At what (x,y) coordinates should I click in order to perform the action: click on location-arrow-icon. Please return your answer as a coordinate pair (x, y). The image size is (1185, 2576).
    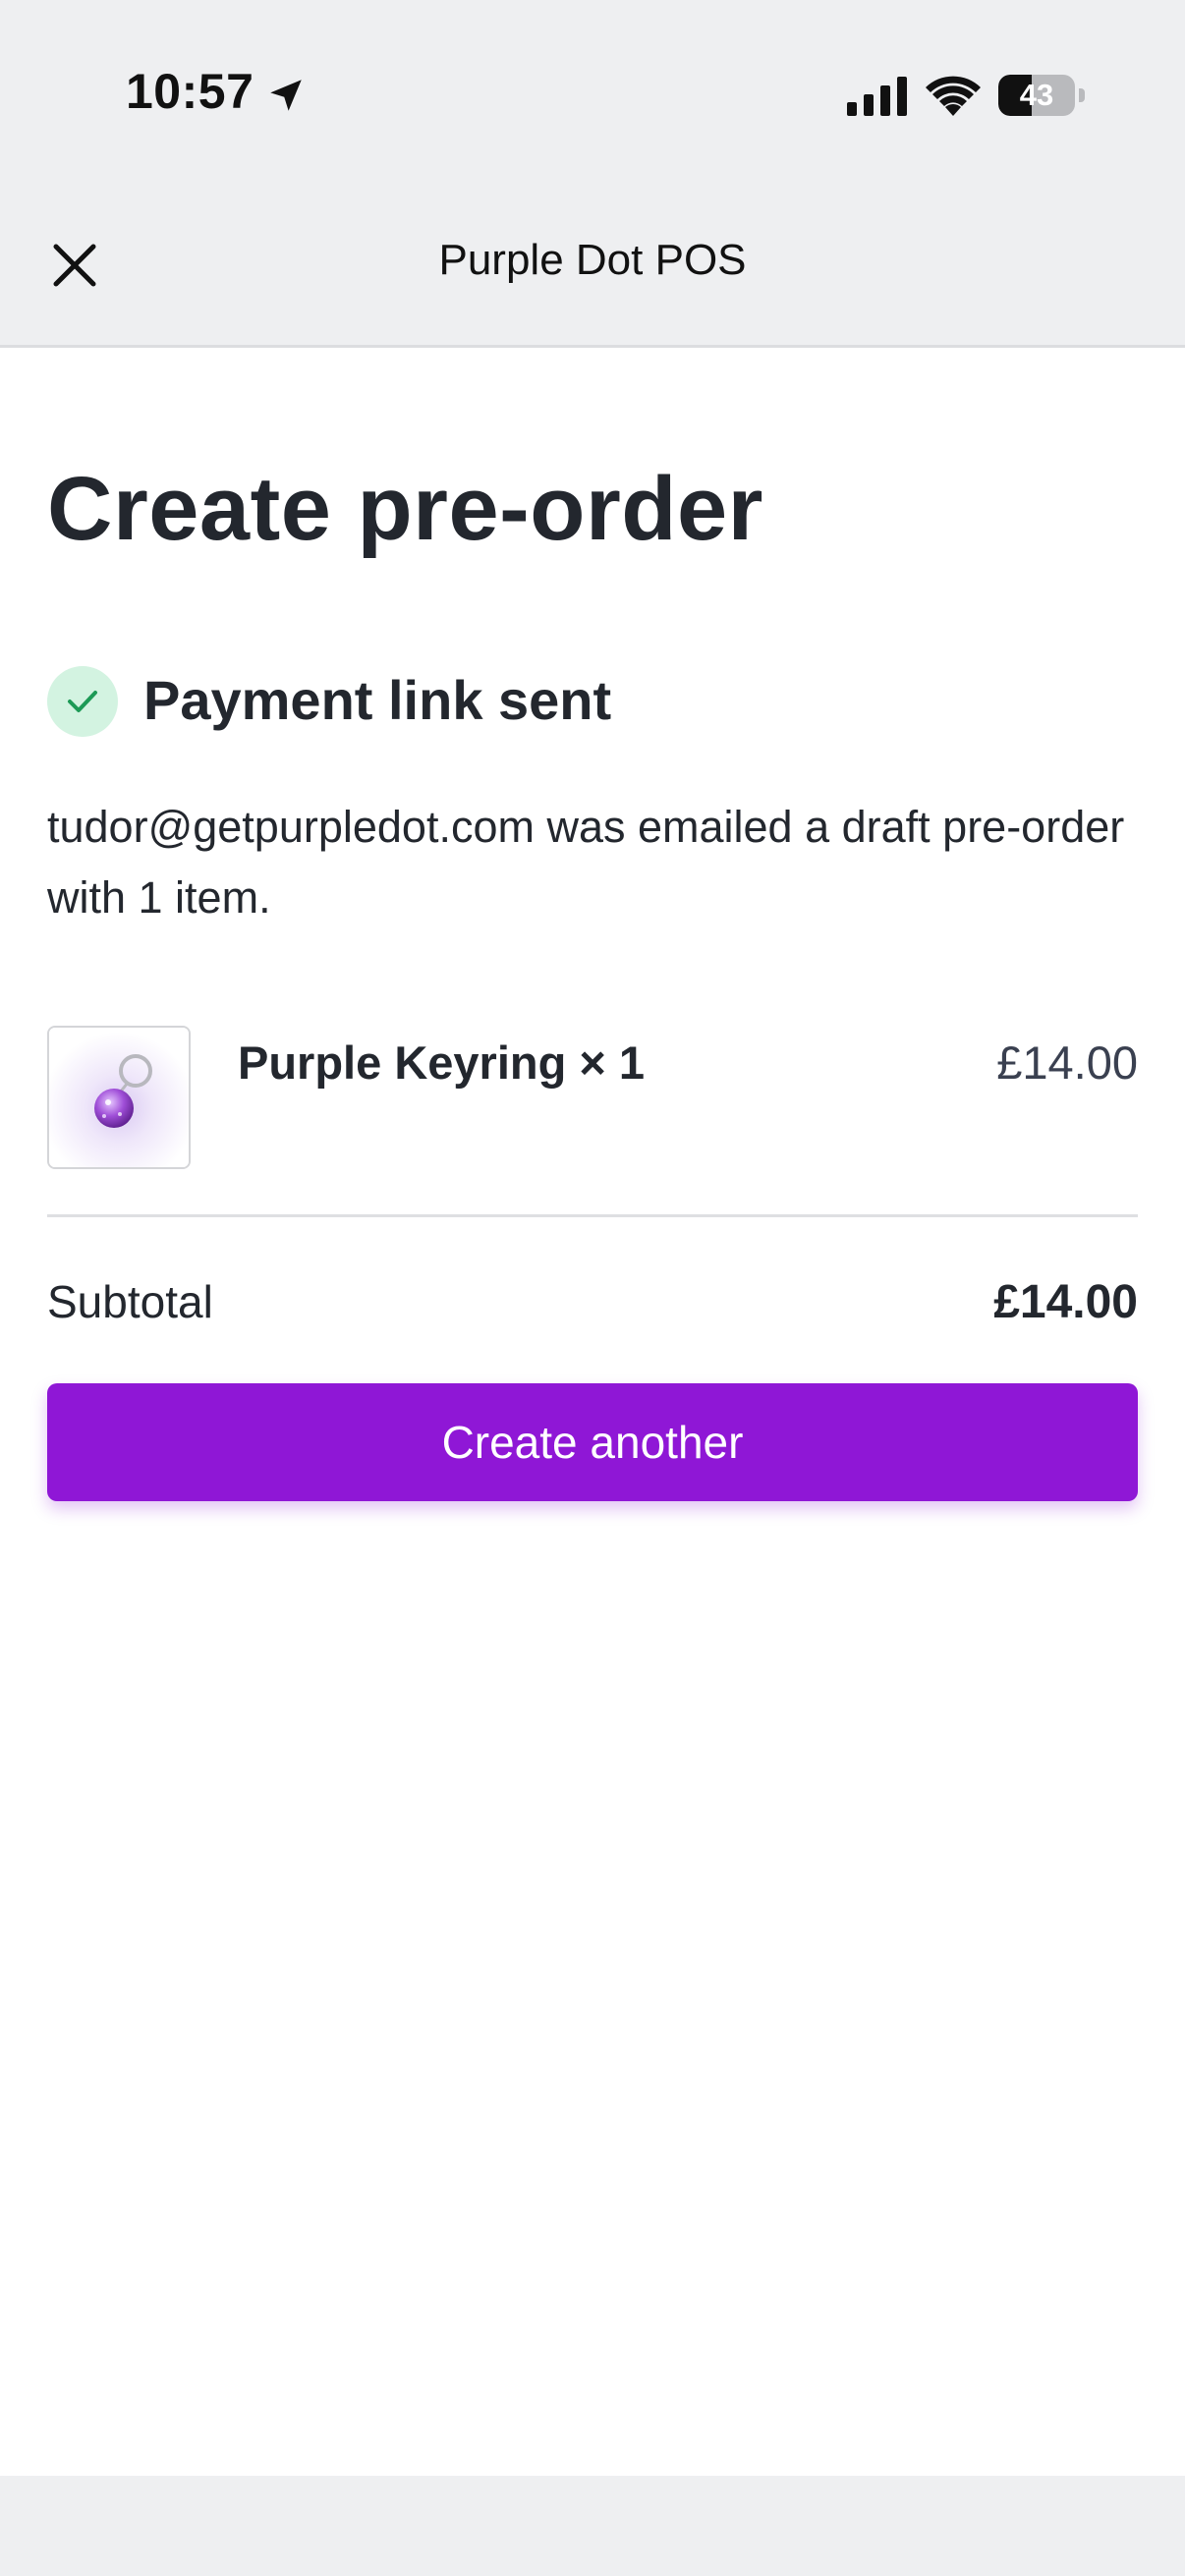
    Looking at the image, I should click on (286, 95).